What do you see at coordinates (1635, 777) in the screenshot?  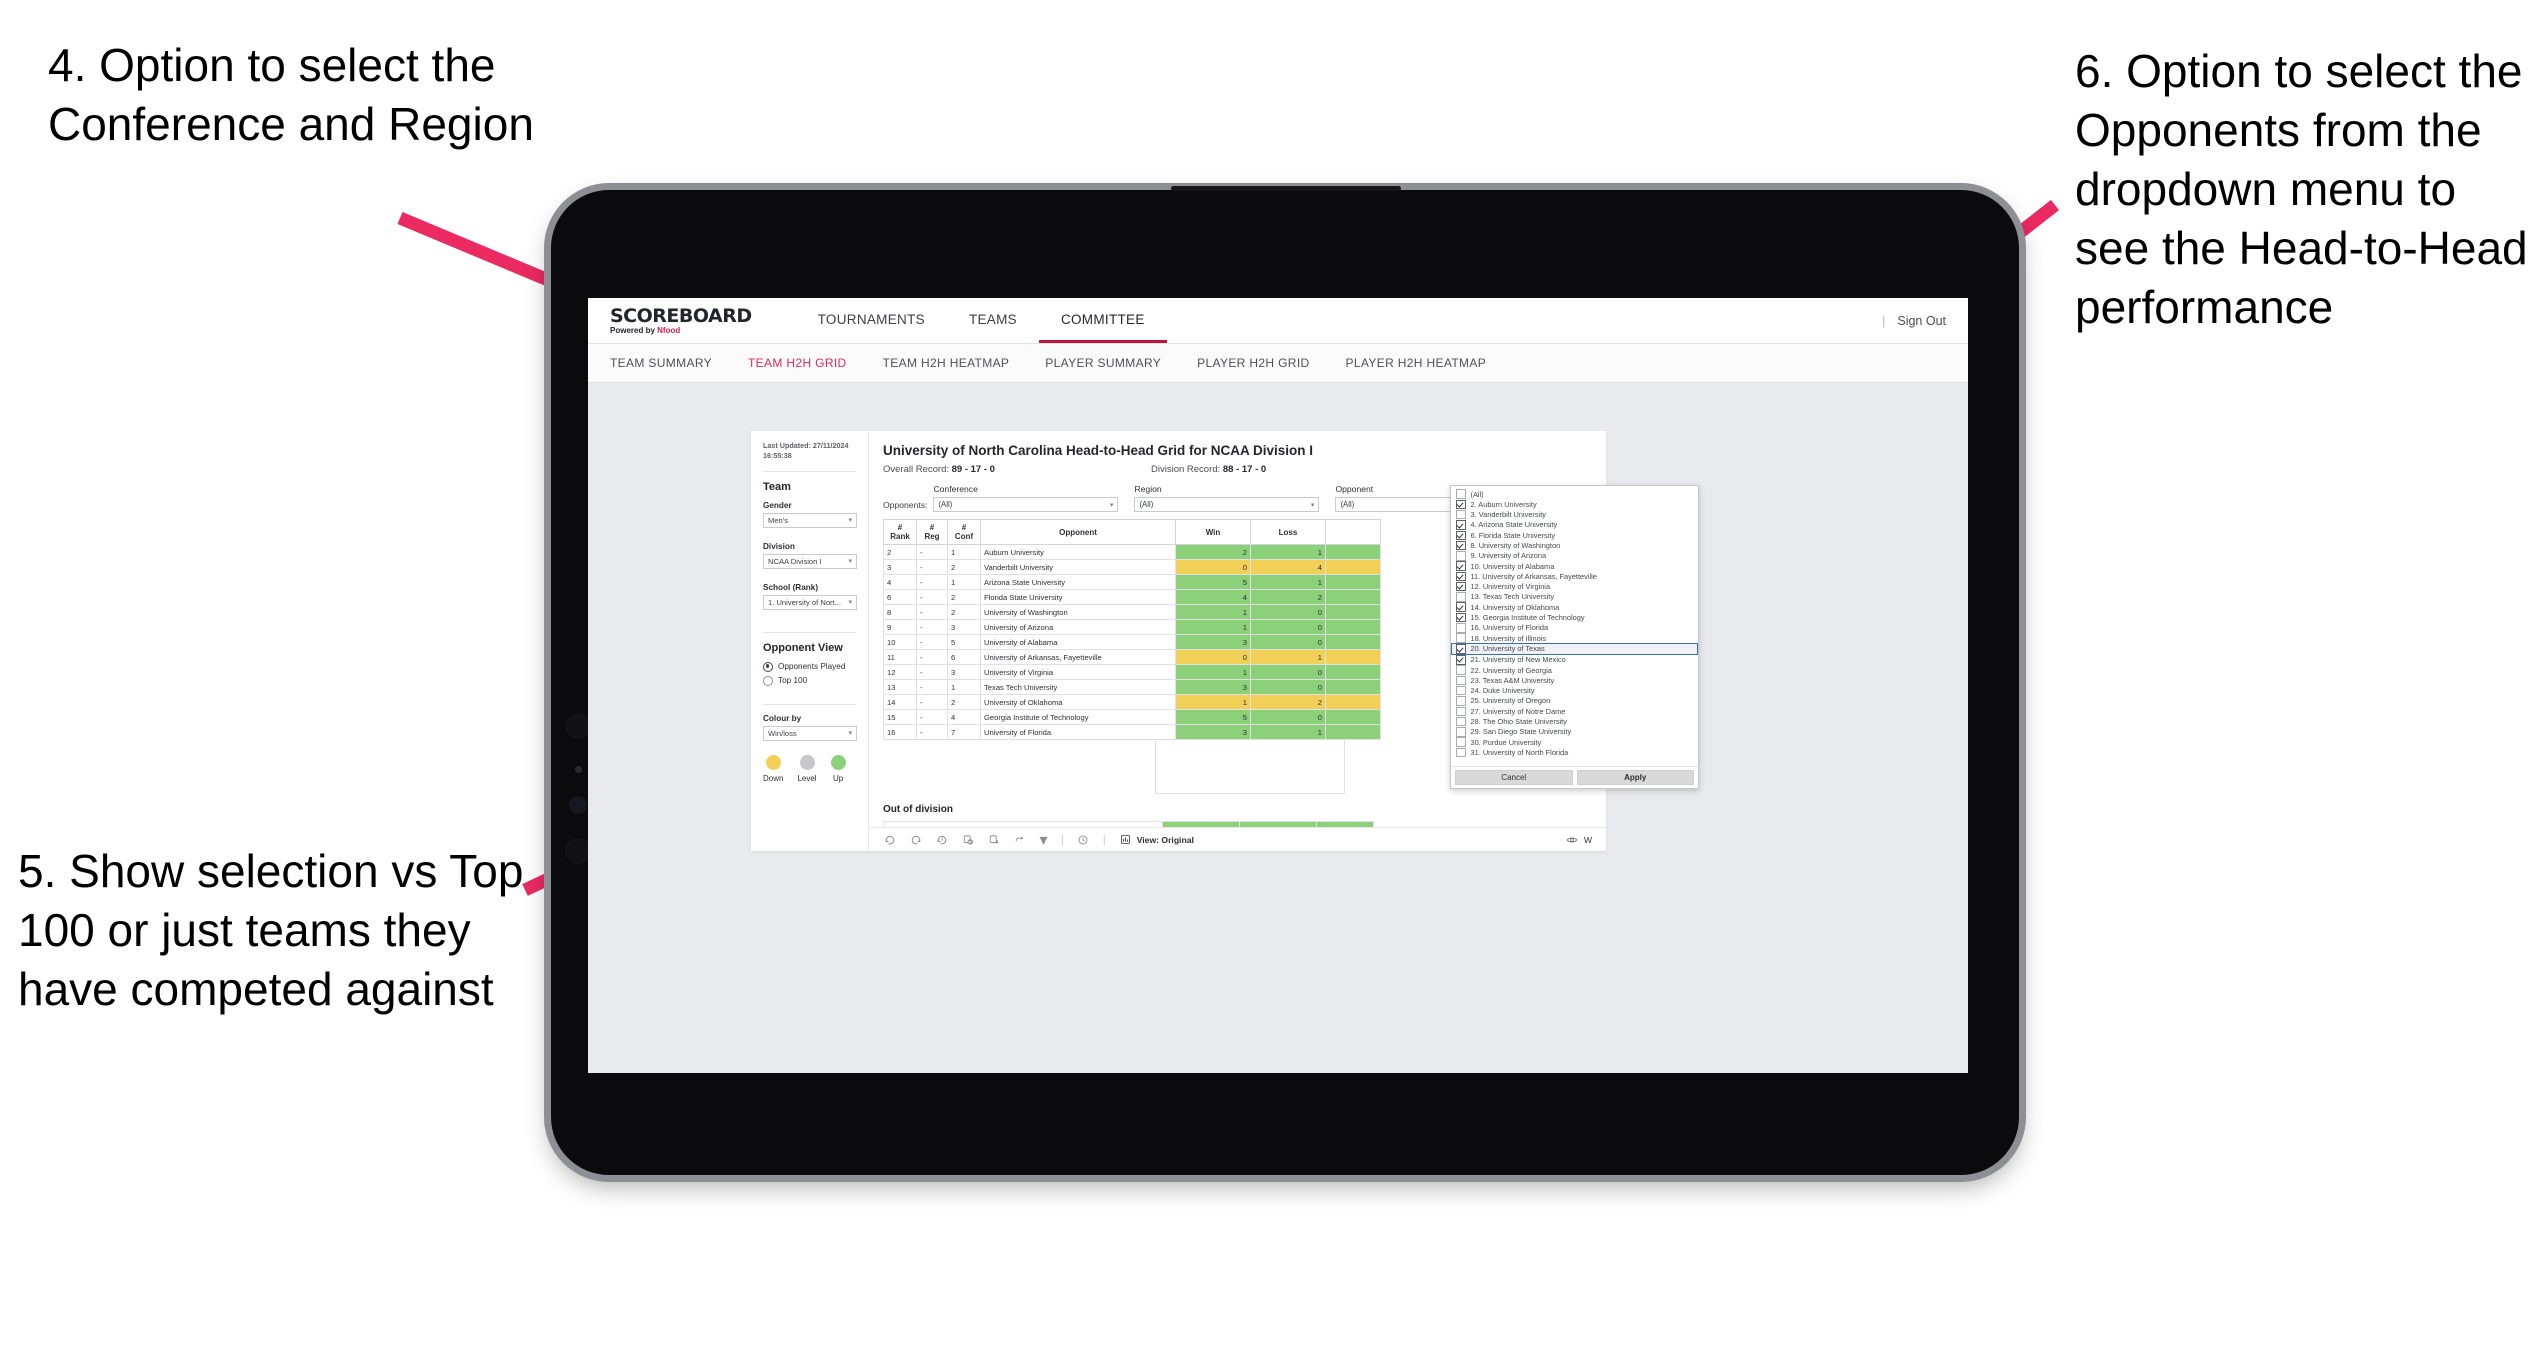 I see `apply-button: Apply` at bounding box center [1635, 777].